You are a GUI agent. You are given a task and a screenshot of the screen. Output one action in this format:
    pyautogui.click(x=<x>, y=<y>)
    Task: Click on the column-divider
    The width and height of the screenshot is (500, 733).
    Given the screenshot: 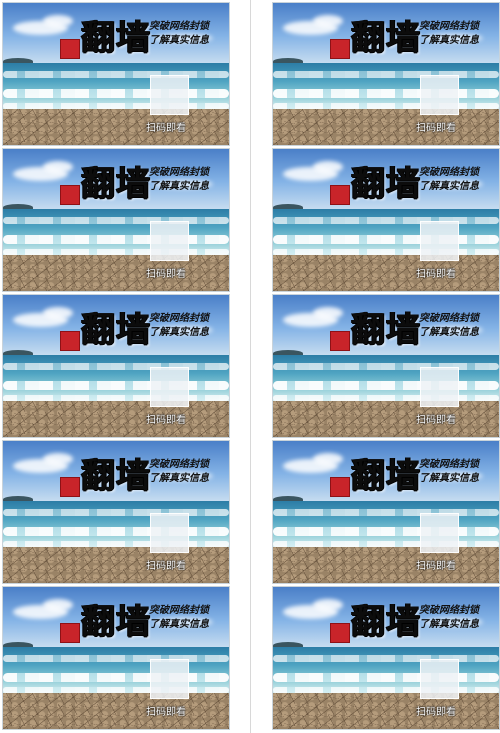 What is the action you would take?
    pyautogui.click(x=250, y=366)
    